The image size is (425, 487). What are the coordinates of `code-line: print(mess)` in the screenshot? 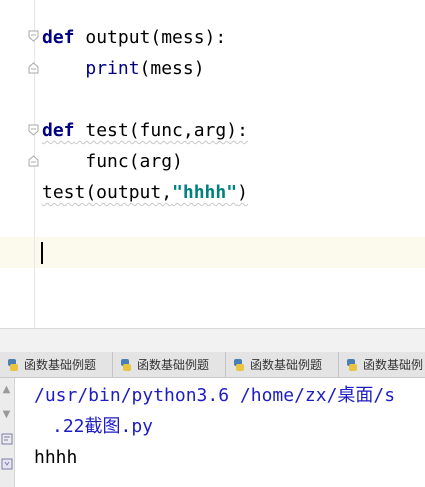 It's located at (123, 69).